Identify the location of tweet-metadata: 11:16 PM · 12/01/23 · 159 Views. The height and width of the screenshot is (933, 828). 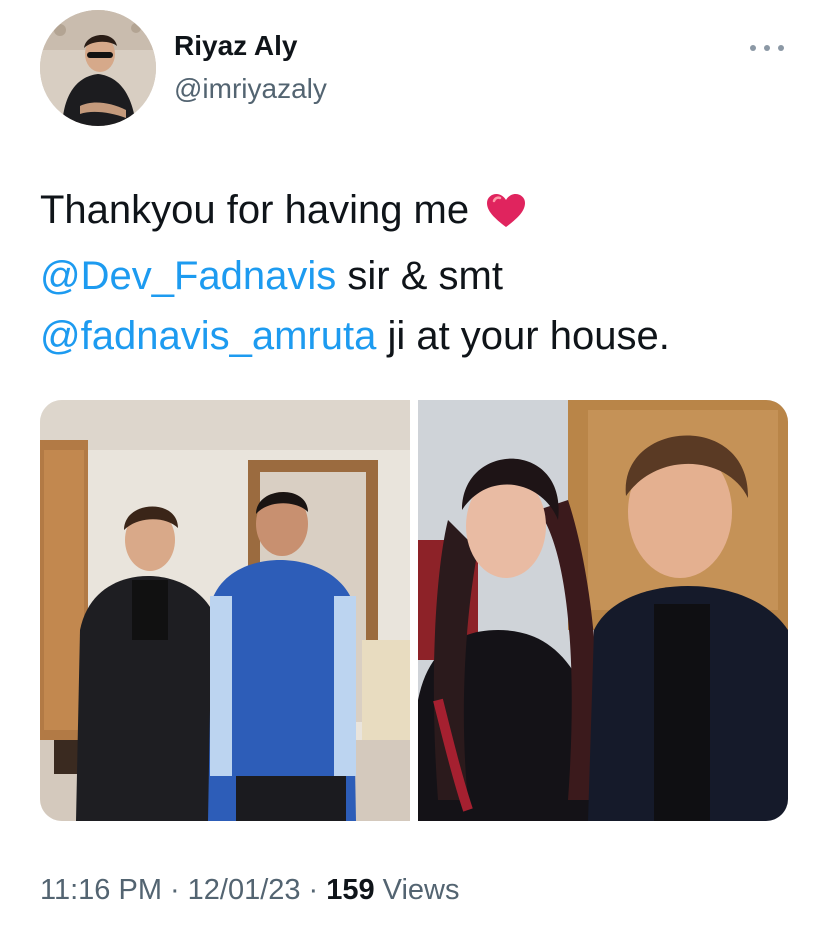
(250, 890).